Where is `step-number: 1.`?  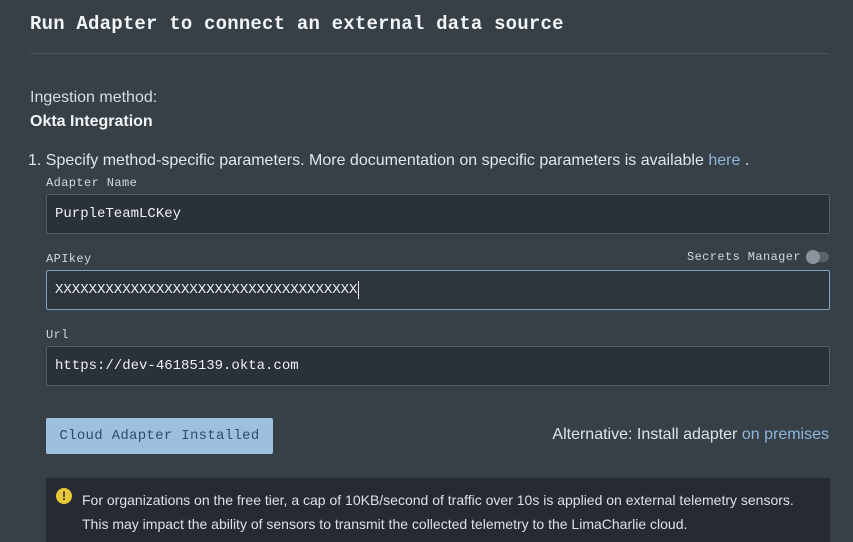
step-number: 1. is located at coordinates (35, 160).